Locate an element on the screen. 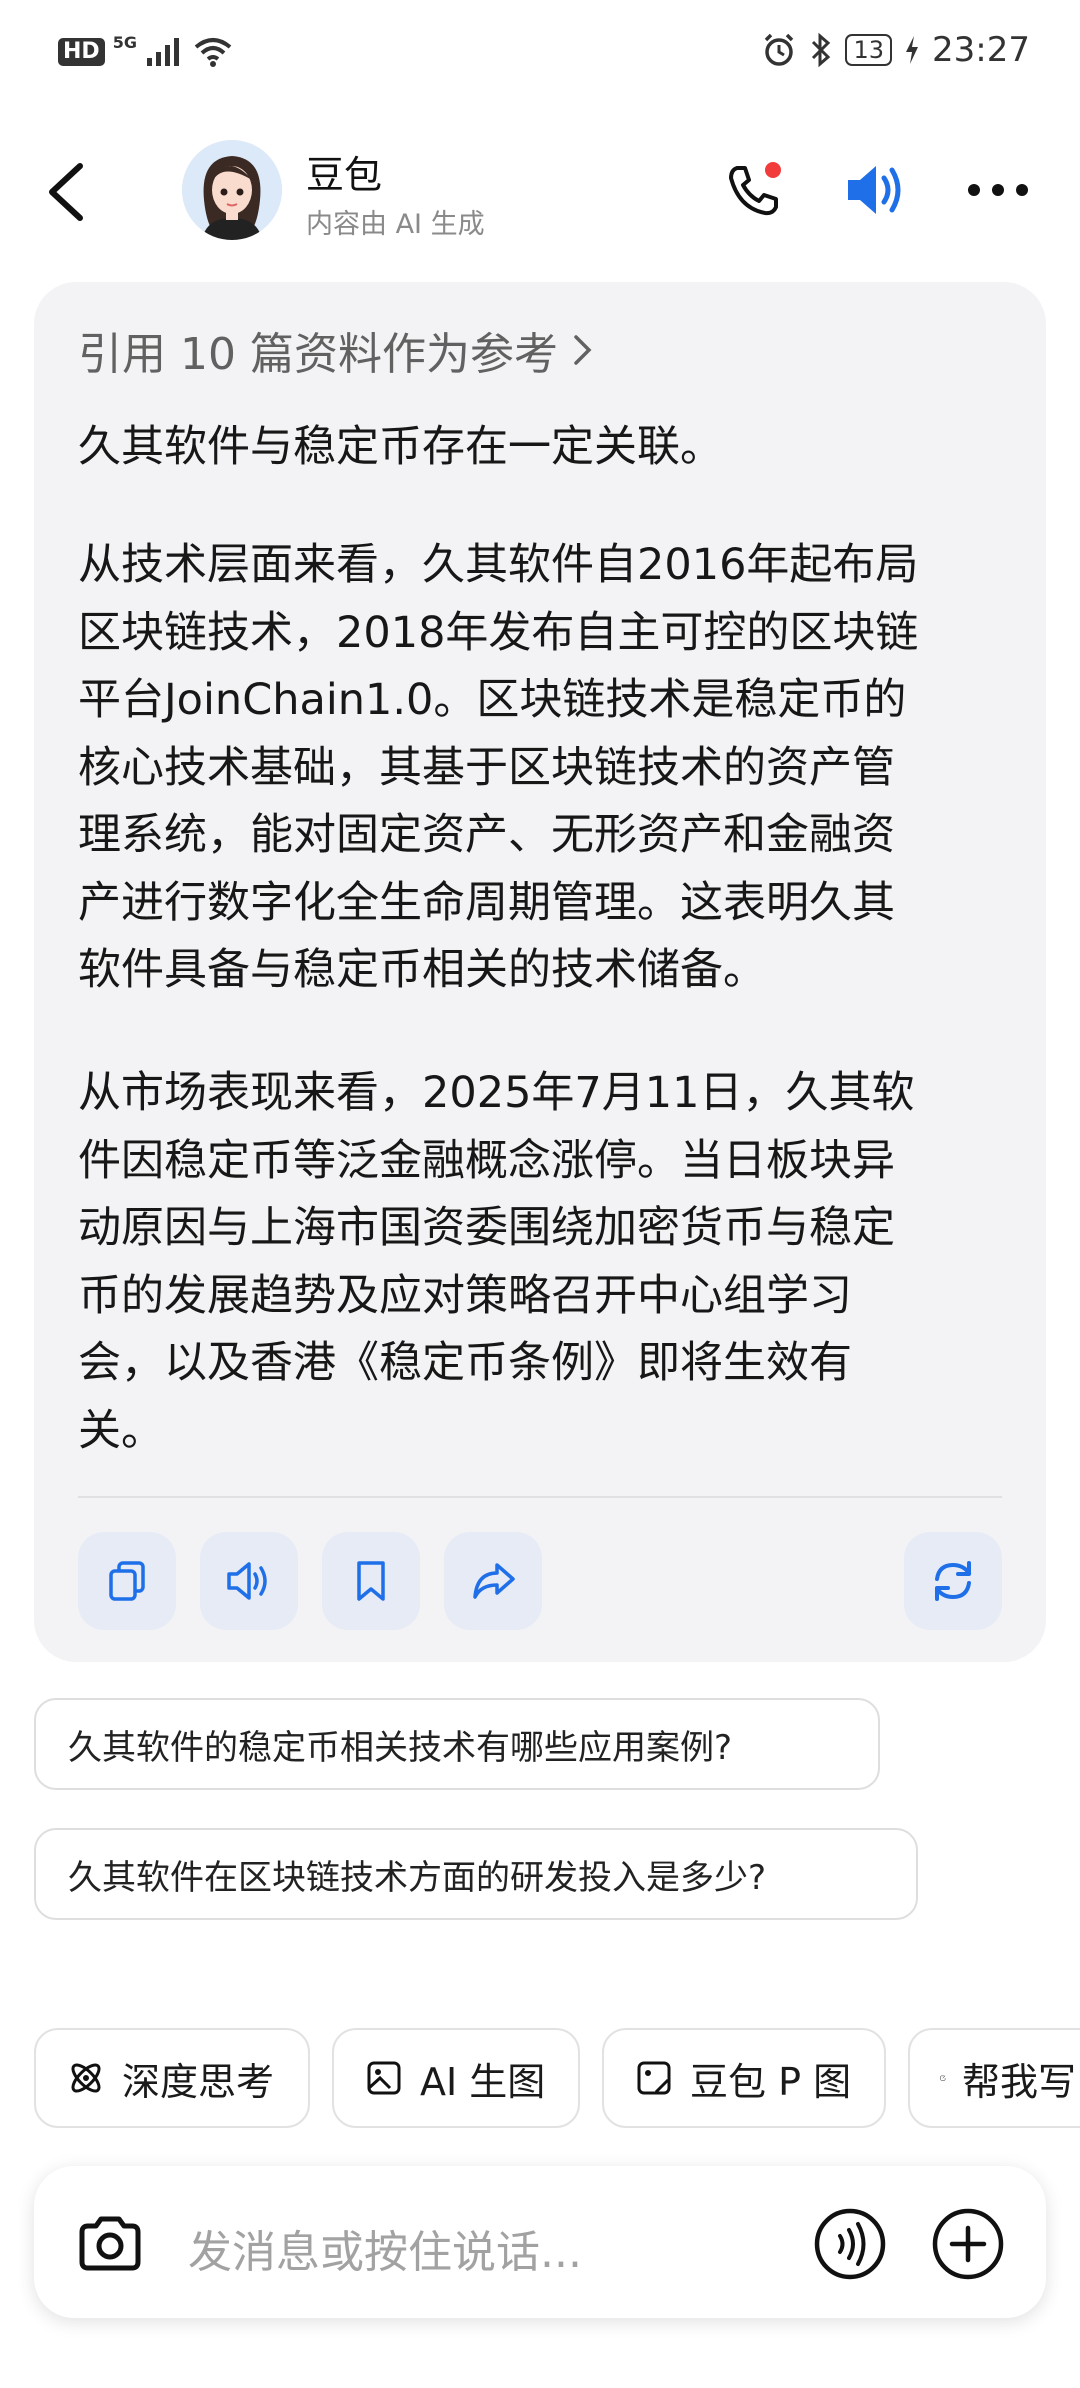 The width and height of the screenshot is (1080, 2388). tool-deep-think: 深度思考 is located at coordinates (172, 2078).